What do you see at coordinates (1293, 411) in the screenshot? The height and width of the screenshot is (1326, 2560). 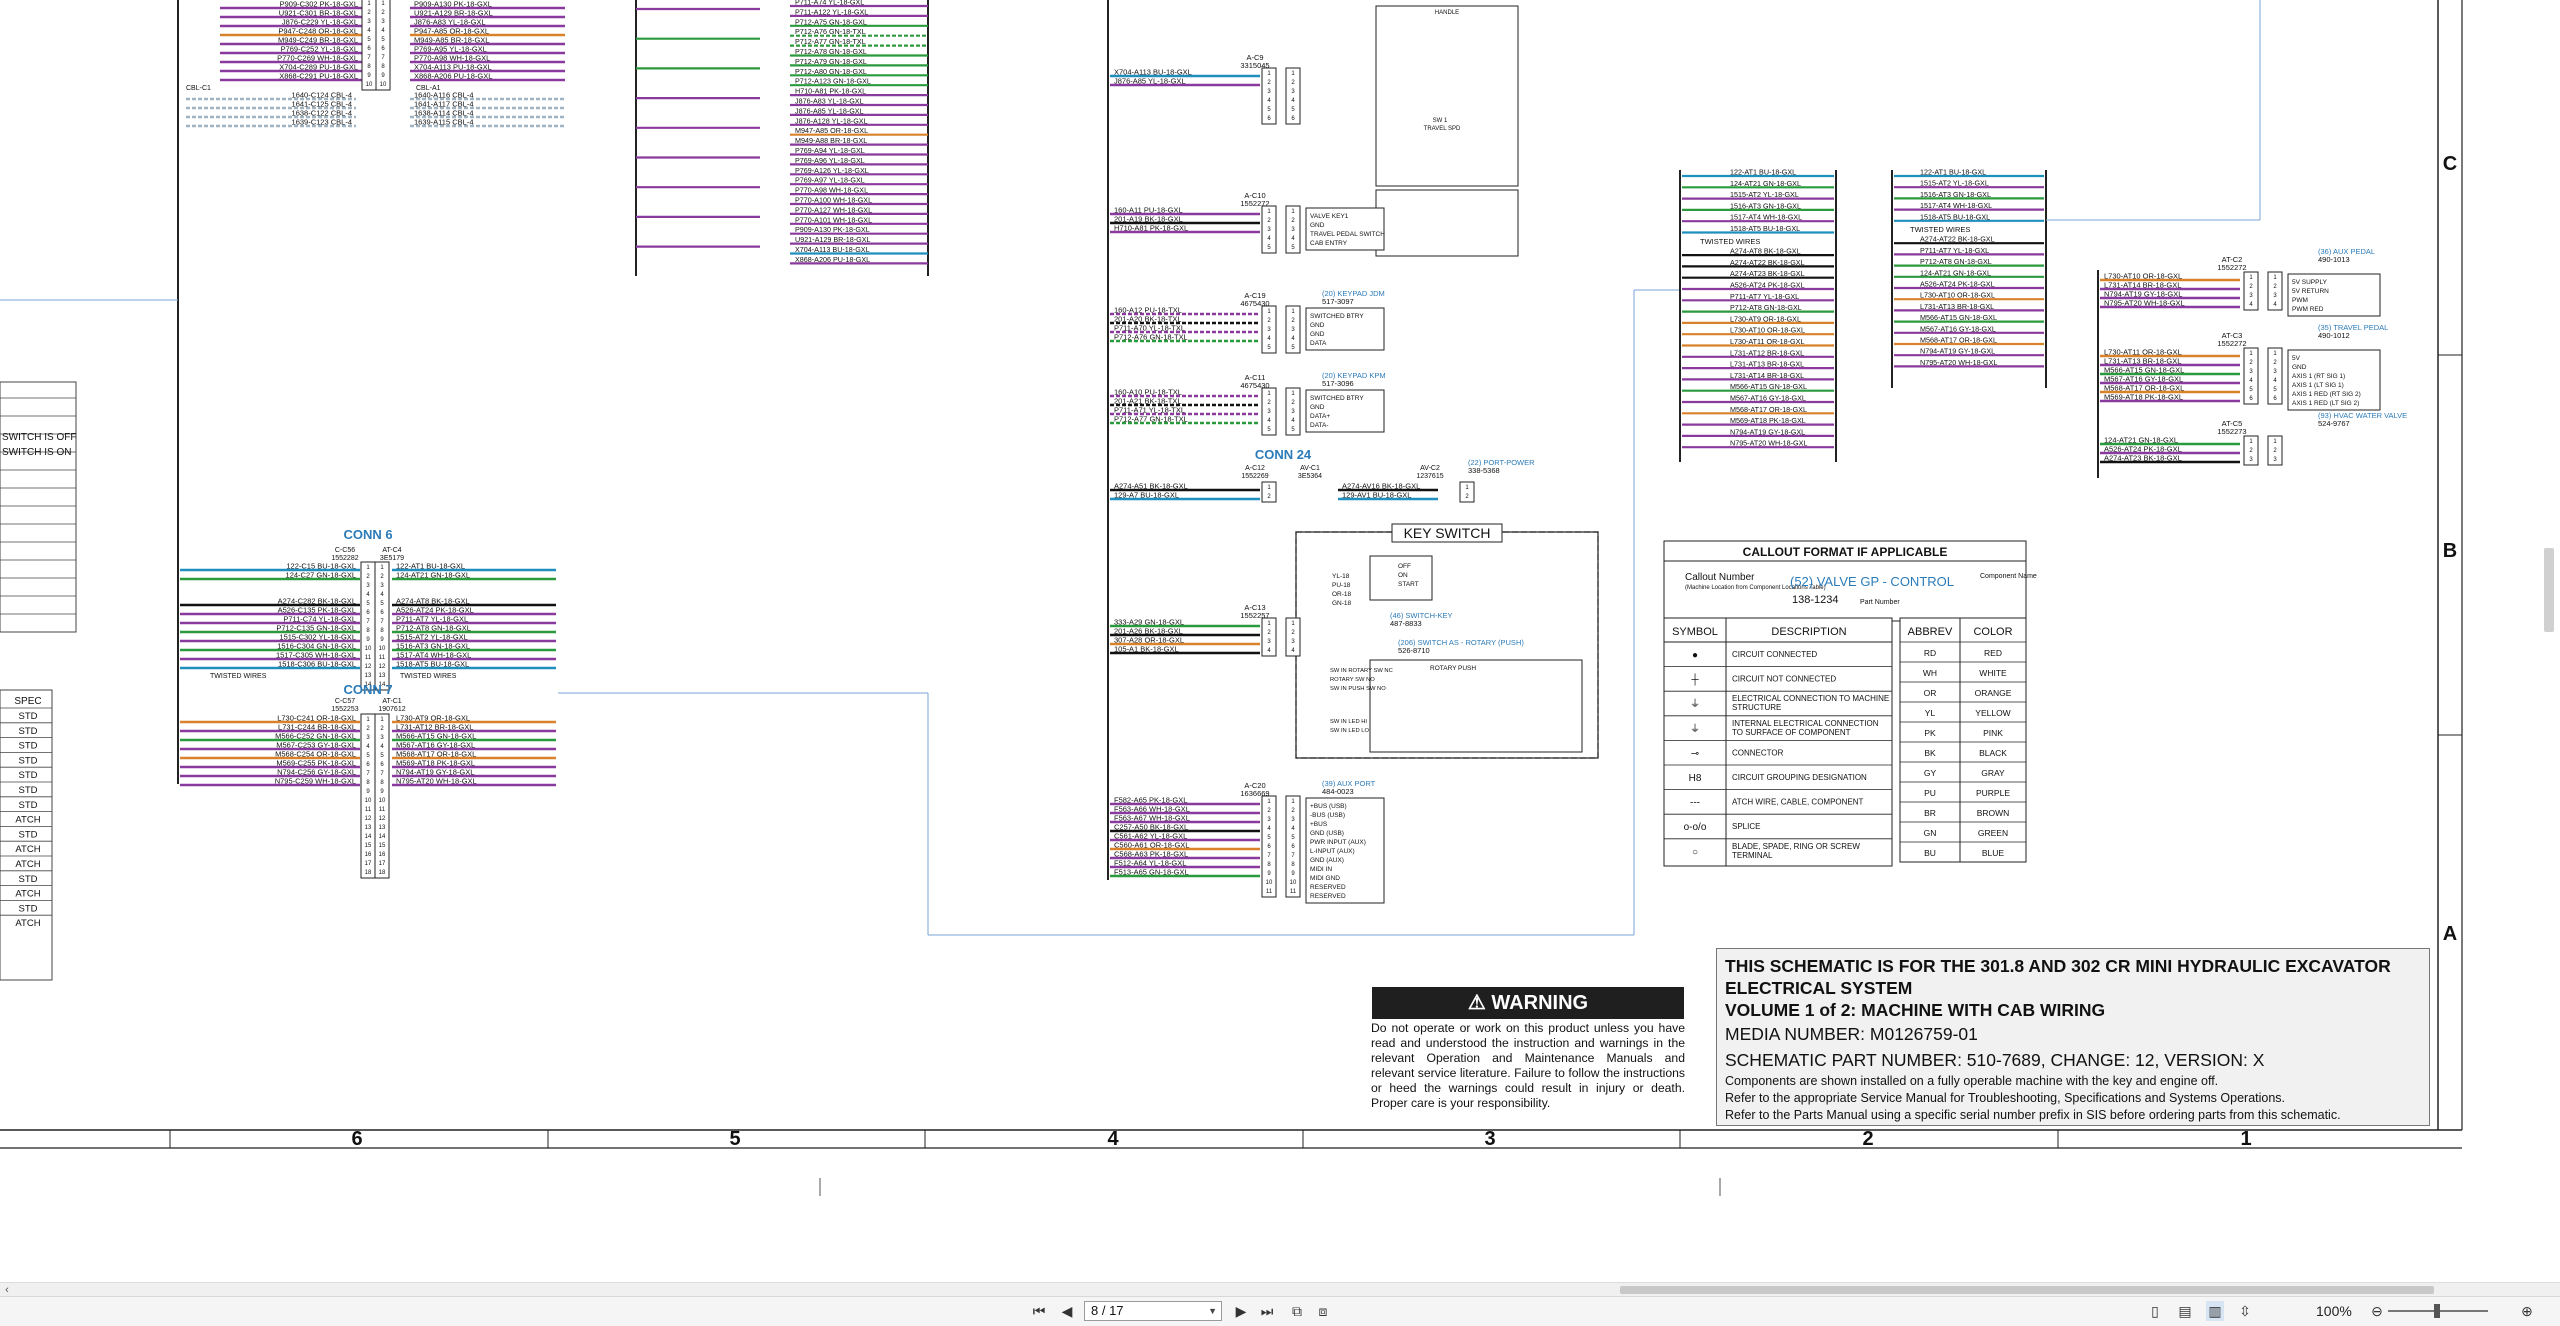 I see `connector-a-c11-connector-mate: 12345` at bounding box center [1293, 411].